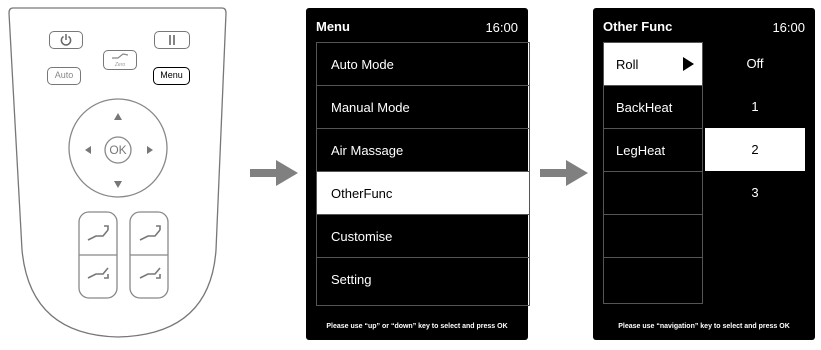 The height and width of the screenshot is (350, 821). Describe the element at coordinates (423, 279) in the screenshot. I see `menu-item-setting: Setting` at that location.